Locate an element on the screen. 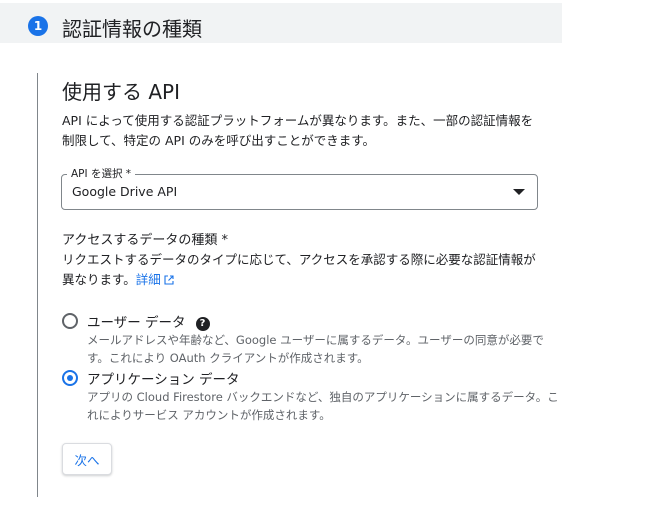 This screenshot has height=506, width=647. step-title: 認証情報の種類 is located at coordinates (132, 29).